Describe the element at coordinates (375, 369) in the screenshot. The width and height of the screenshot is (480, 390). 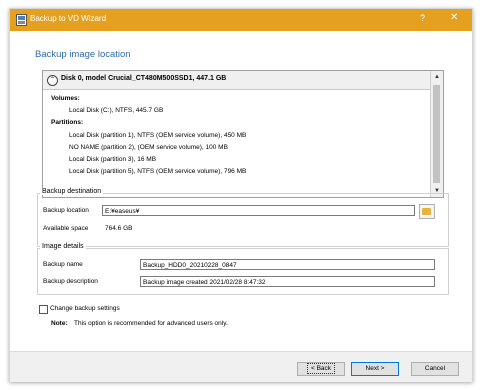
I see `next-button: Next >` at that location.